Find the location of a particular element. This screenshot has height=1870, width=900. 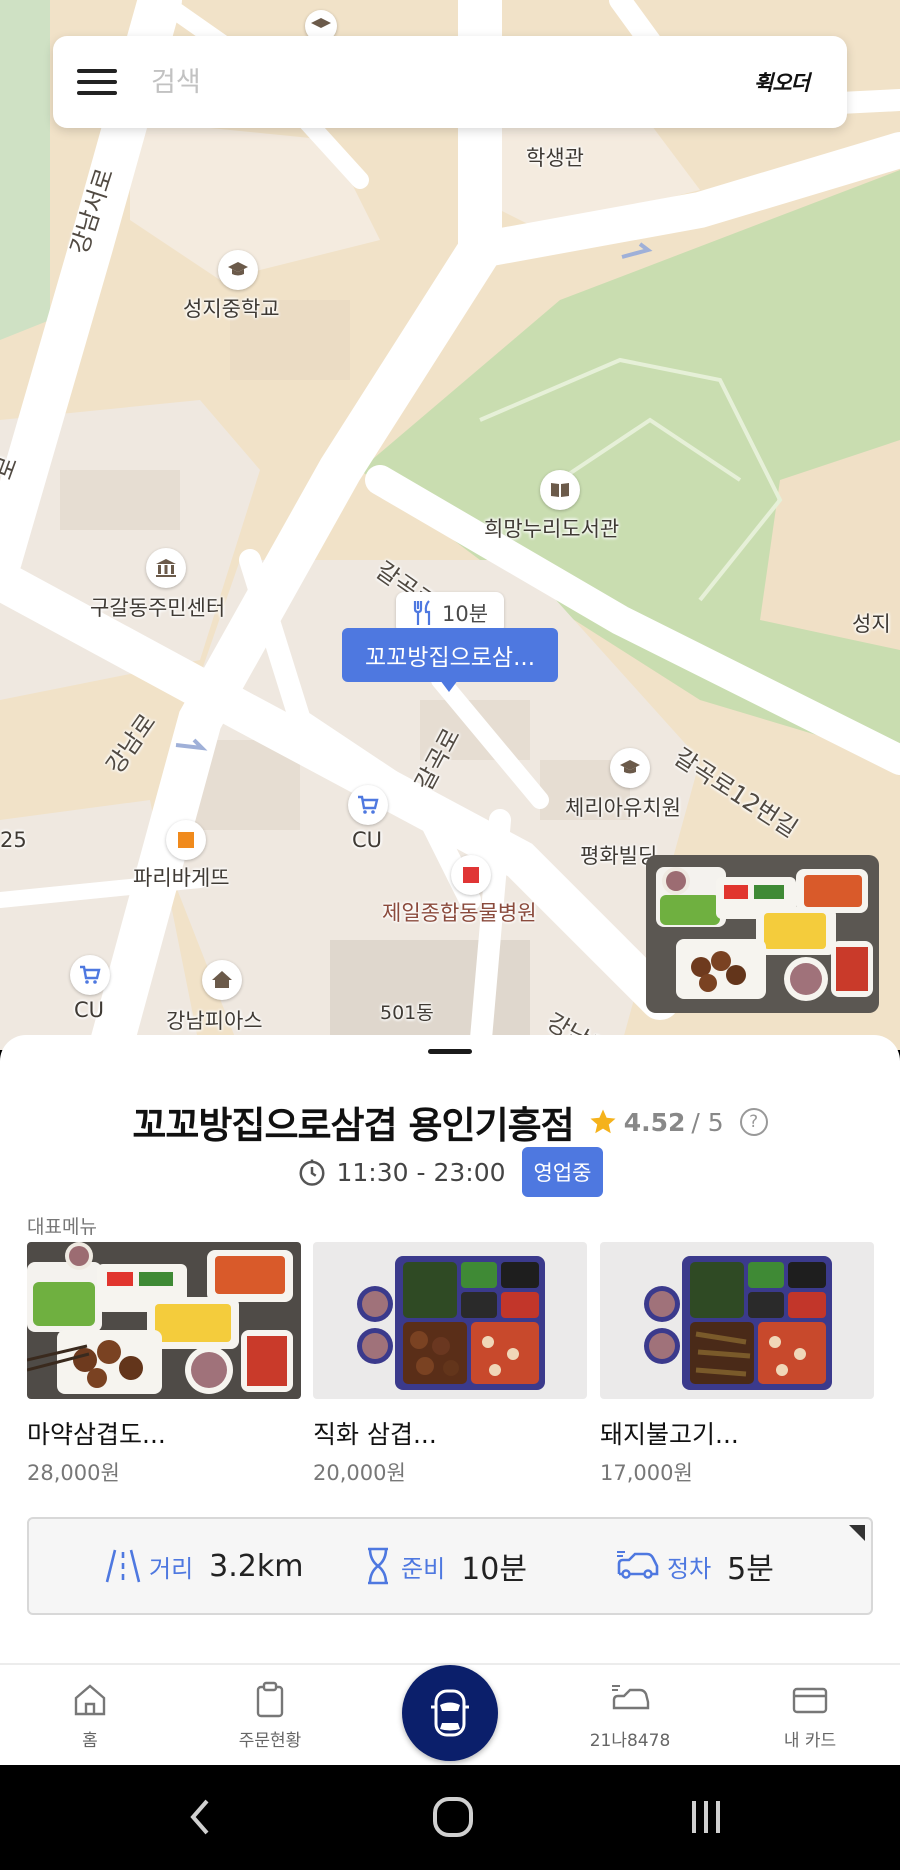

menu-item-price: 20,000원 is located at coordinates (359, 1473).